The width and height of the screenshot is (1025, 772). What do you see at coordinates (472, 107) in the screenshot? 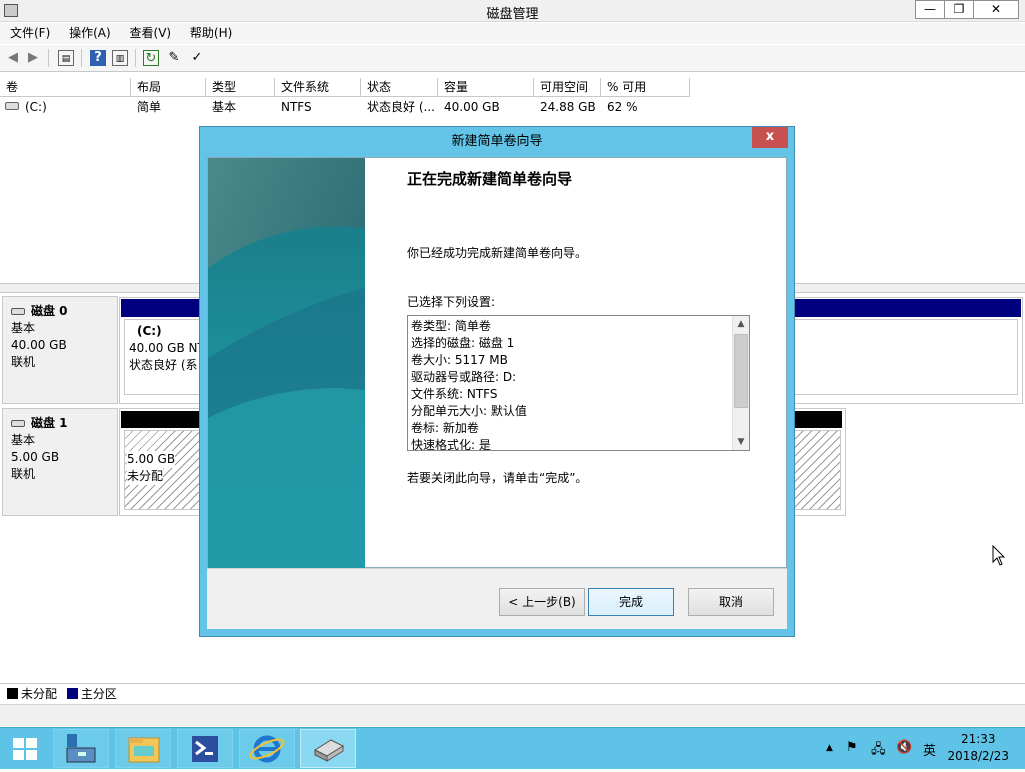
I see `cell-capacity: 40.00 GB` at bounding box center [472, 107].